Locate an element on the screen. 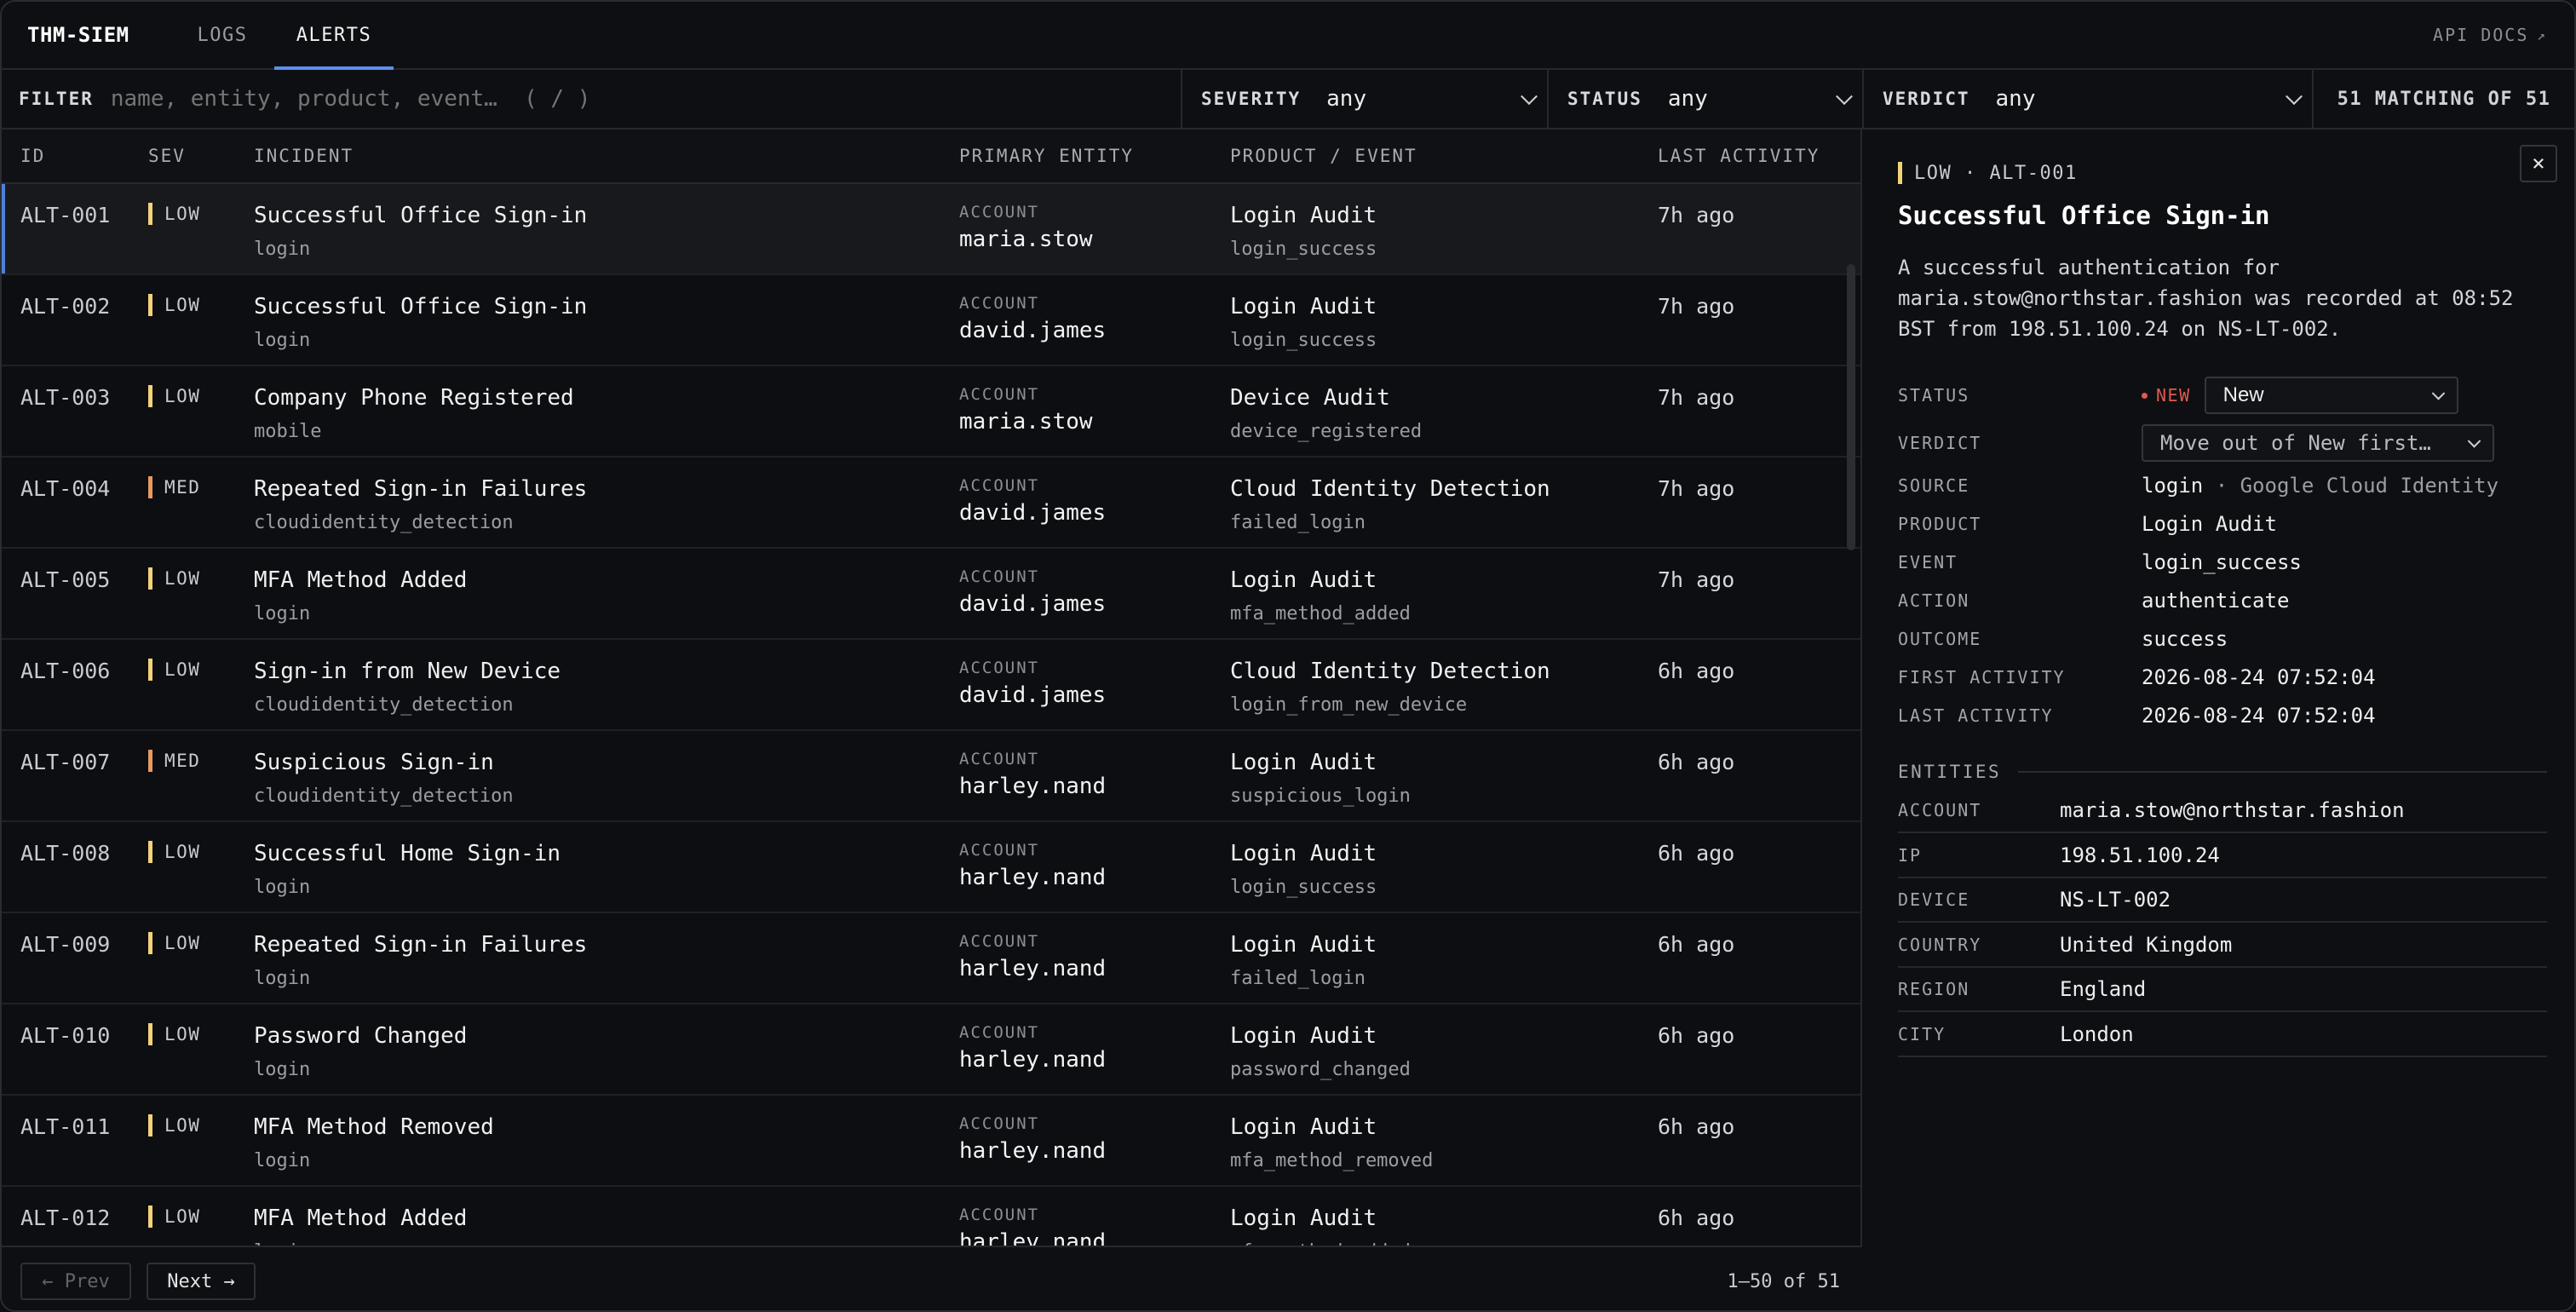 Image resolution: width=2576 pixels, height=1312 pixels. severity-label: SEVERITY is located at coordinates (1251, 99).